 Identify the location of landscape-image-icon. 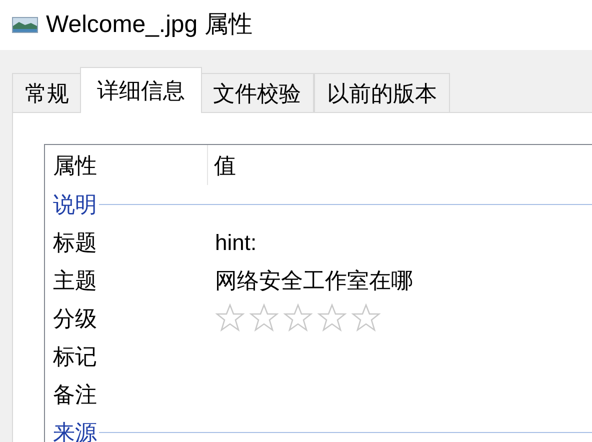
(25, 25).